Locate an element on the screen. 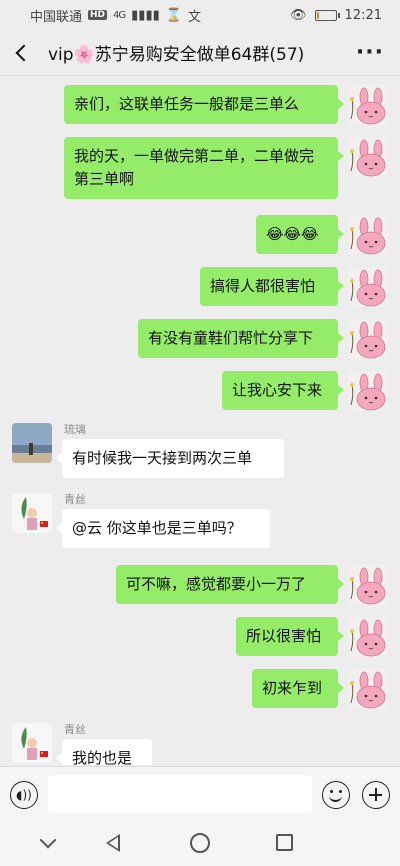 Image resolution: width=400 pixels, height=866 pixels. my-message-bubble: 搞得人都很害怕 is located at coordinates (272, 286).